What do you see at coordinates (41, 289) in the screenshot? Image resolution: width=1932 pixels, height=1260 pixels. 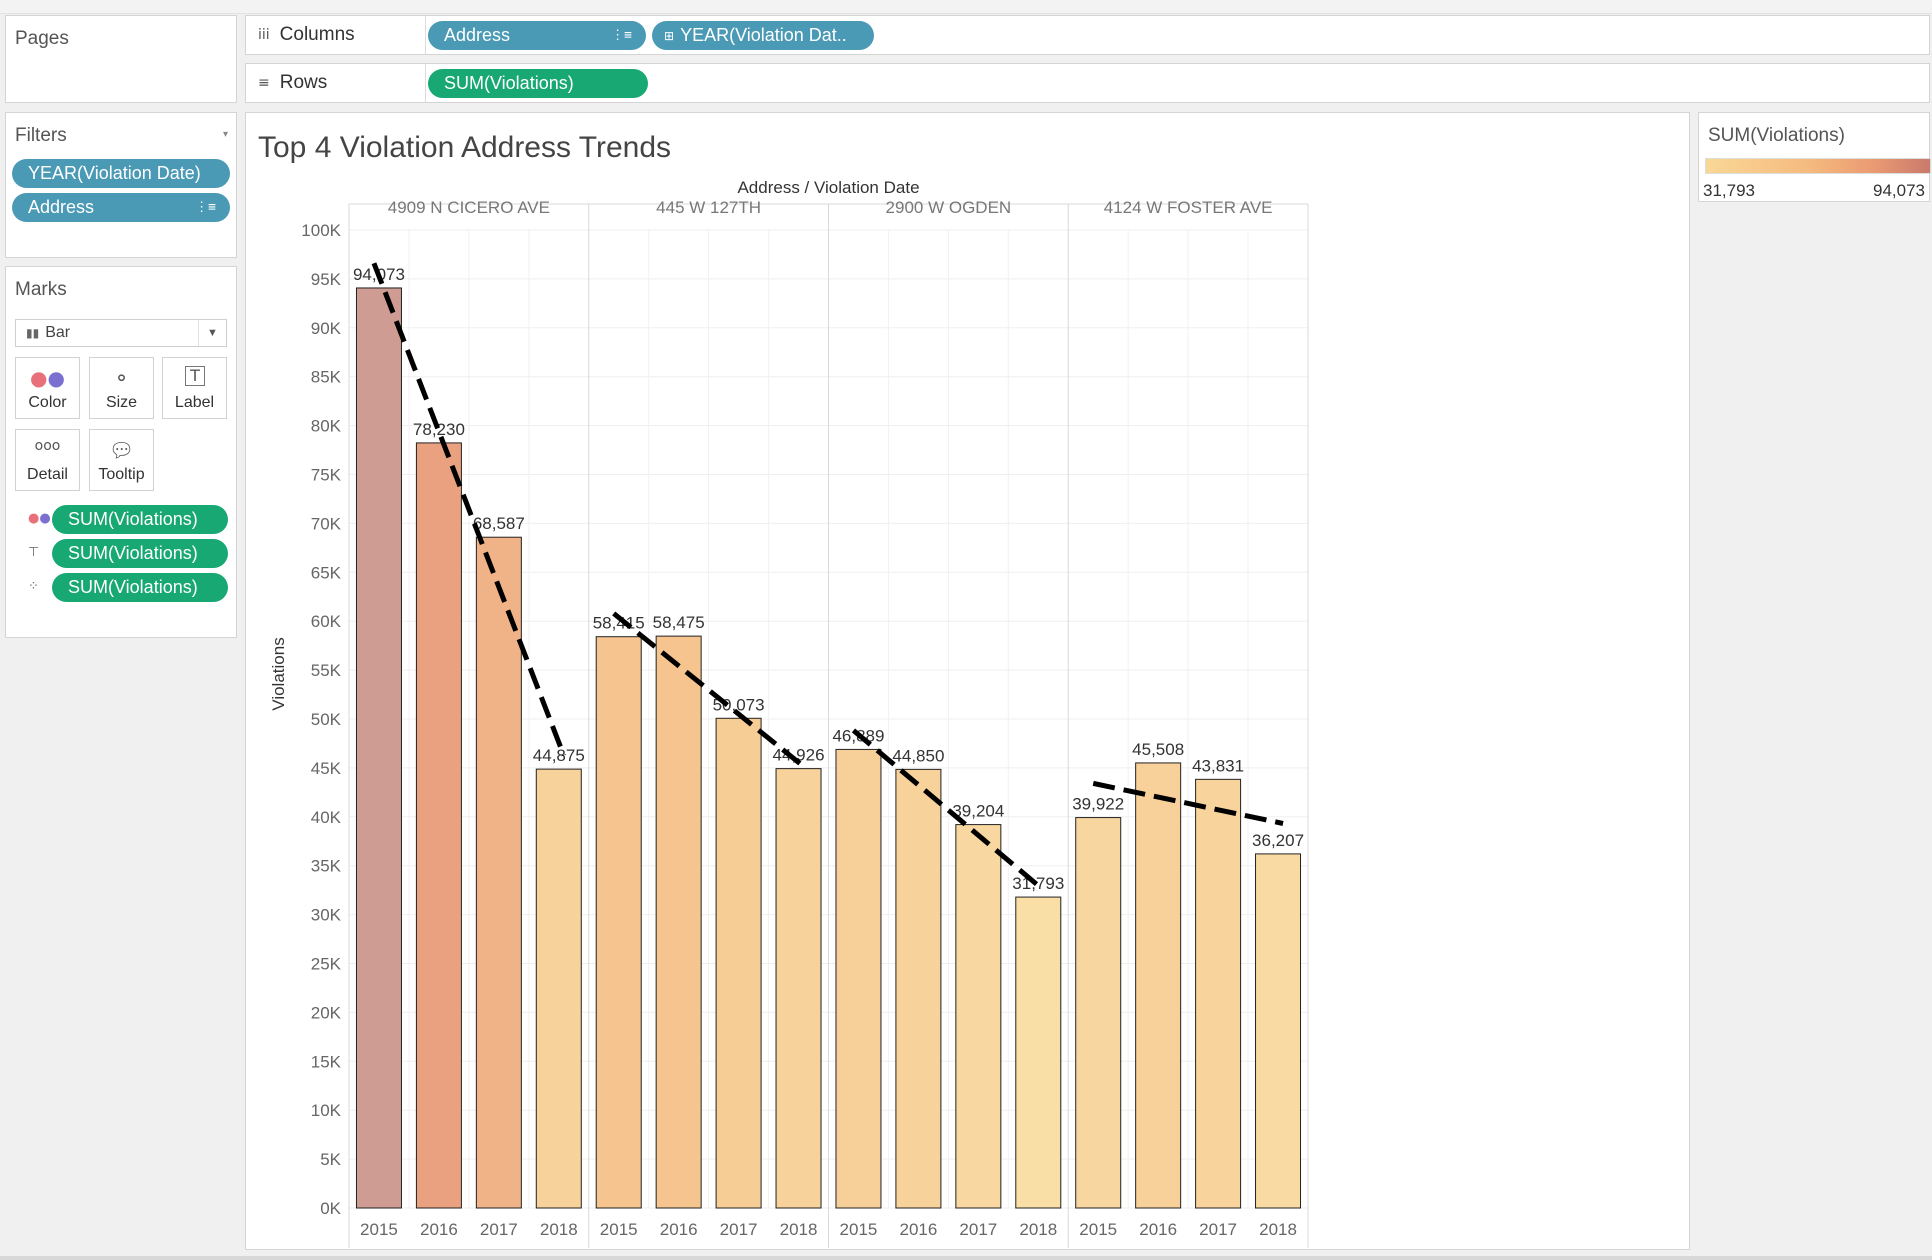 I see `marks-title: Marks` at bounding box center [41, 289].